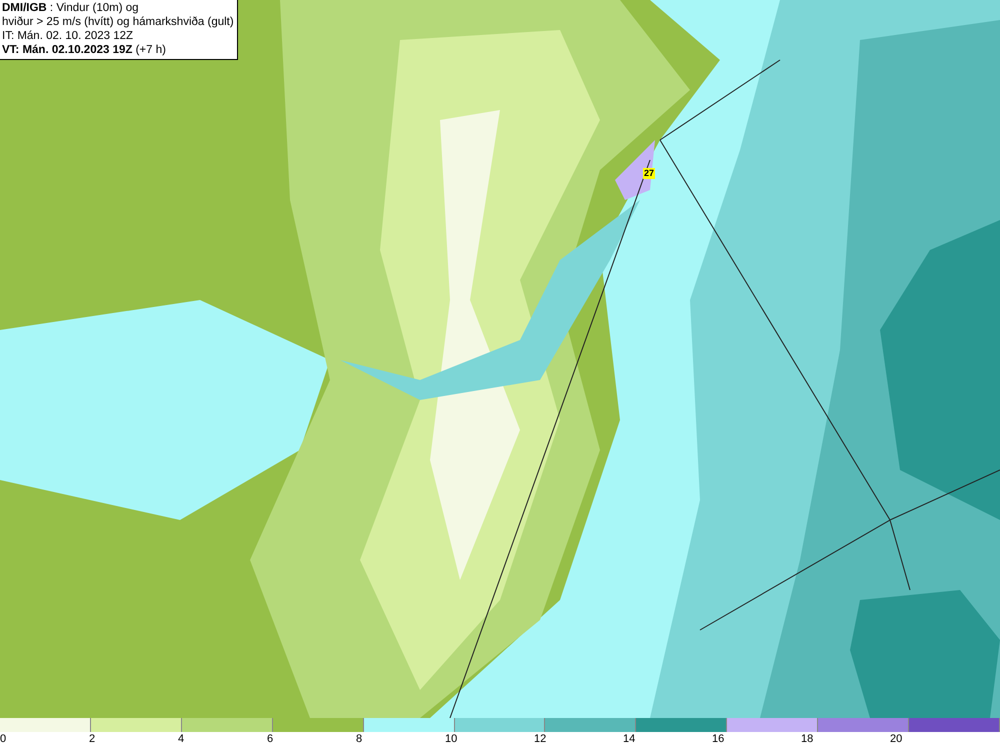 The height and width of the screenshot is (747, 1000). Describe the element at coordinates (270, 739) in the screenshot. I see `legend-tick-label: 6` at that location.